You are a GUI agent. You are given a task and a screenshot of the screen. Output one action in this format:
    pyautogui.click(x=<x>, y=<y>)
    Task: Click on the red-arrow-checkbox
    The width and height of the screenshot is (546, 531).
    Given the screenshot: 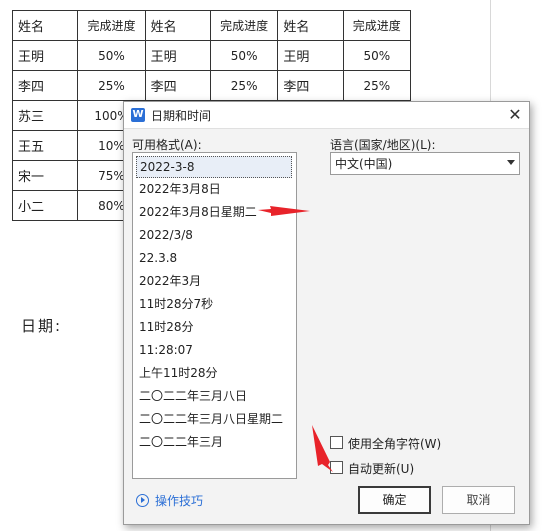 What is the action you would take?
    pyautogui.click(x=322, y=448)
    